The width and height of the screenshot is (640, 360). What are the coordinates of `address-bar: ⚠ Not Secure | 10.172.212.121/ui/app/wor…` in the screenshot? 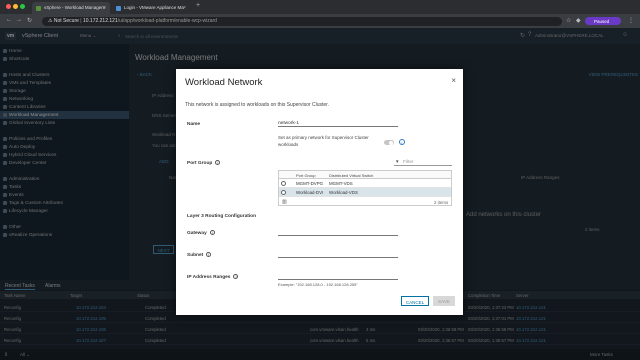 It's located at (302, 21).